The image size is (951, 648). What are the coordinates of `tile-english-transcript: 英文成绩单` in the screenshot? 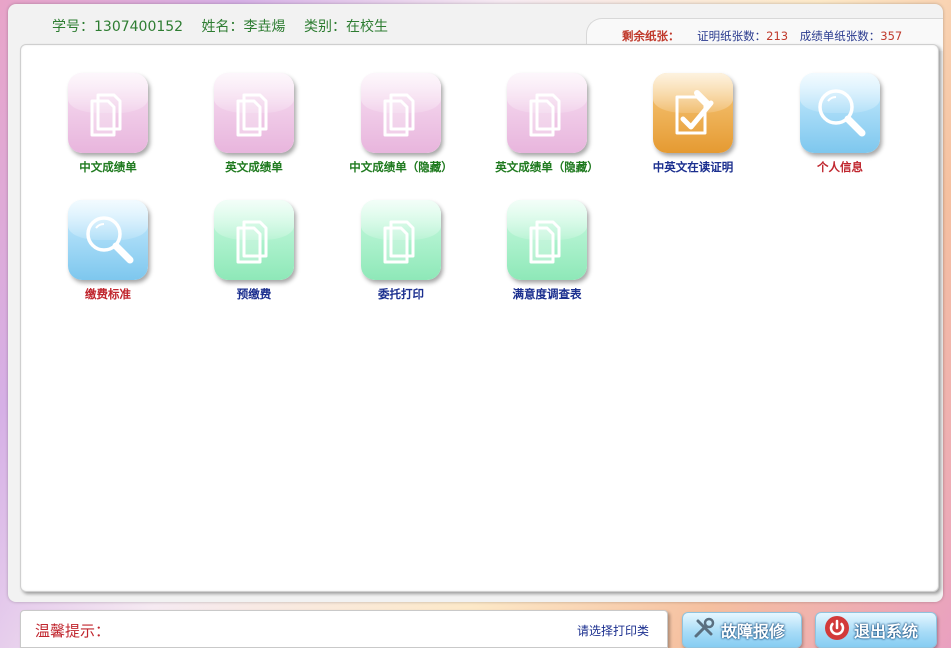 It's located at (254, 124).